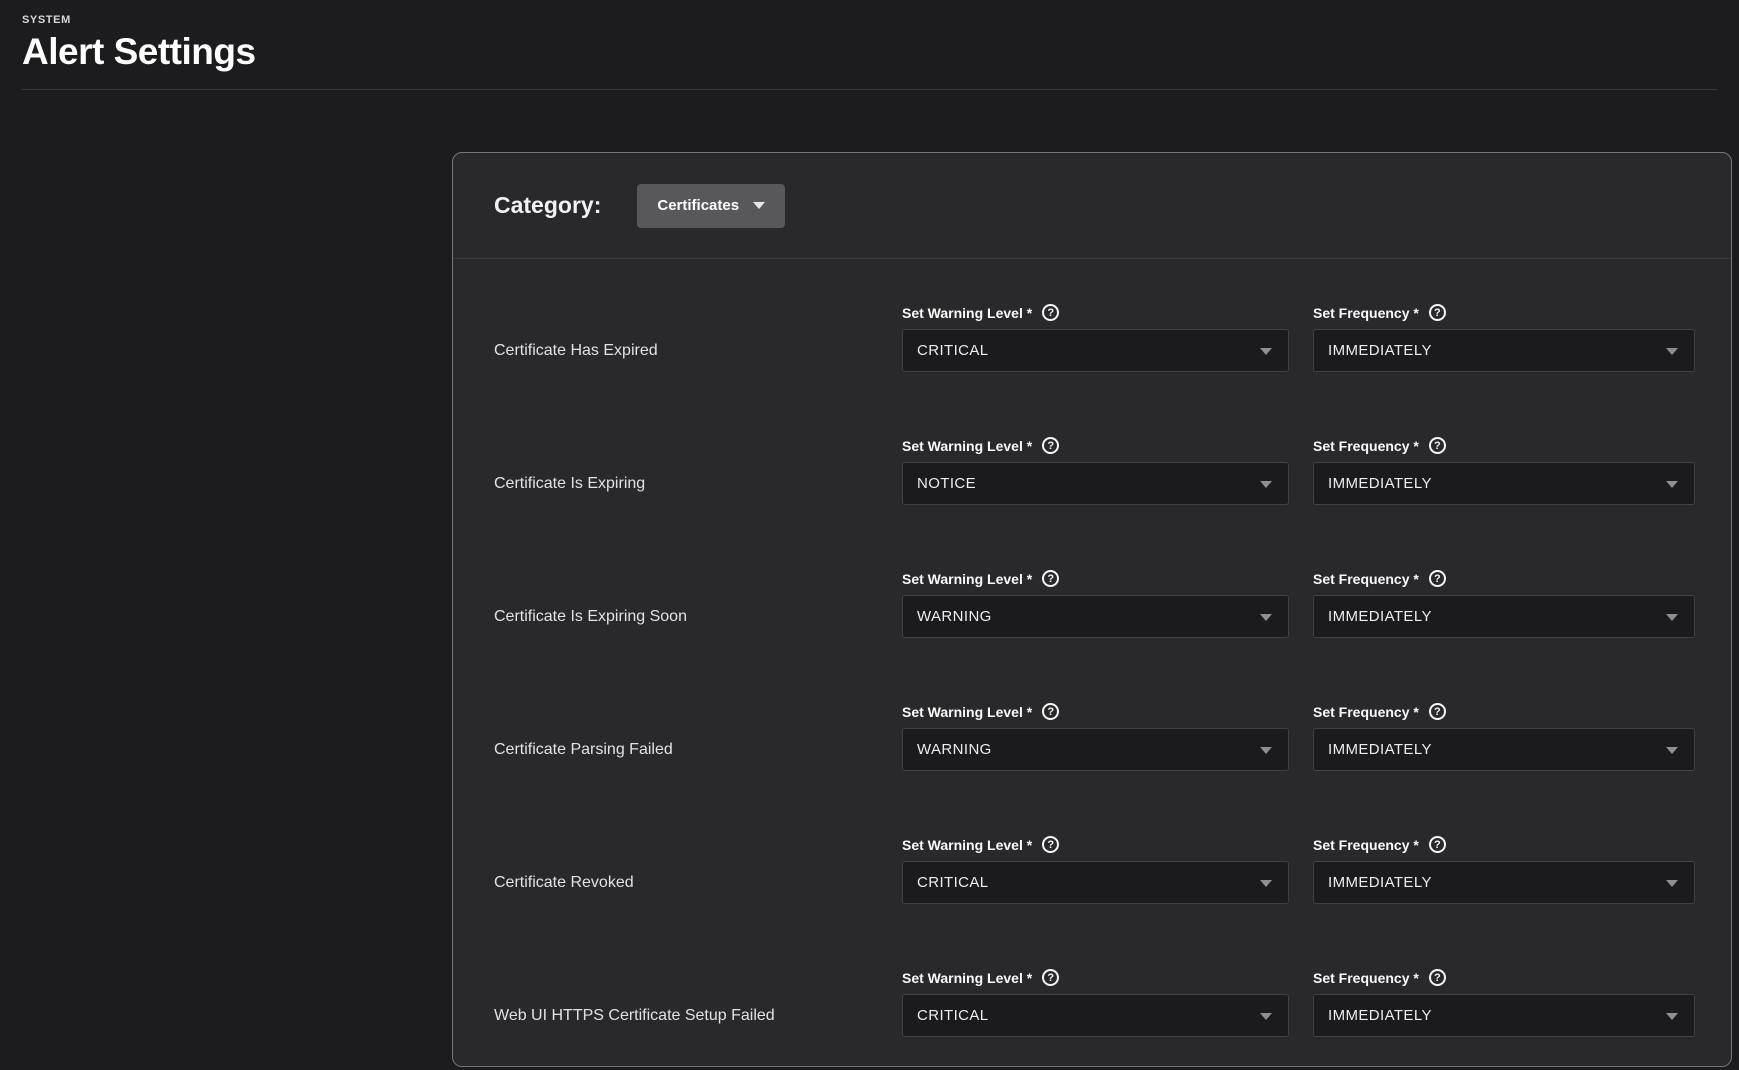 The width and height of the screenshot is (1739, 1070). I want to click on warning-level-value: NOTICE, so click(947, 483).